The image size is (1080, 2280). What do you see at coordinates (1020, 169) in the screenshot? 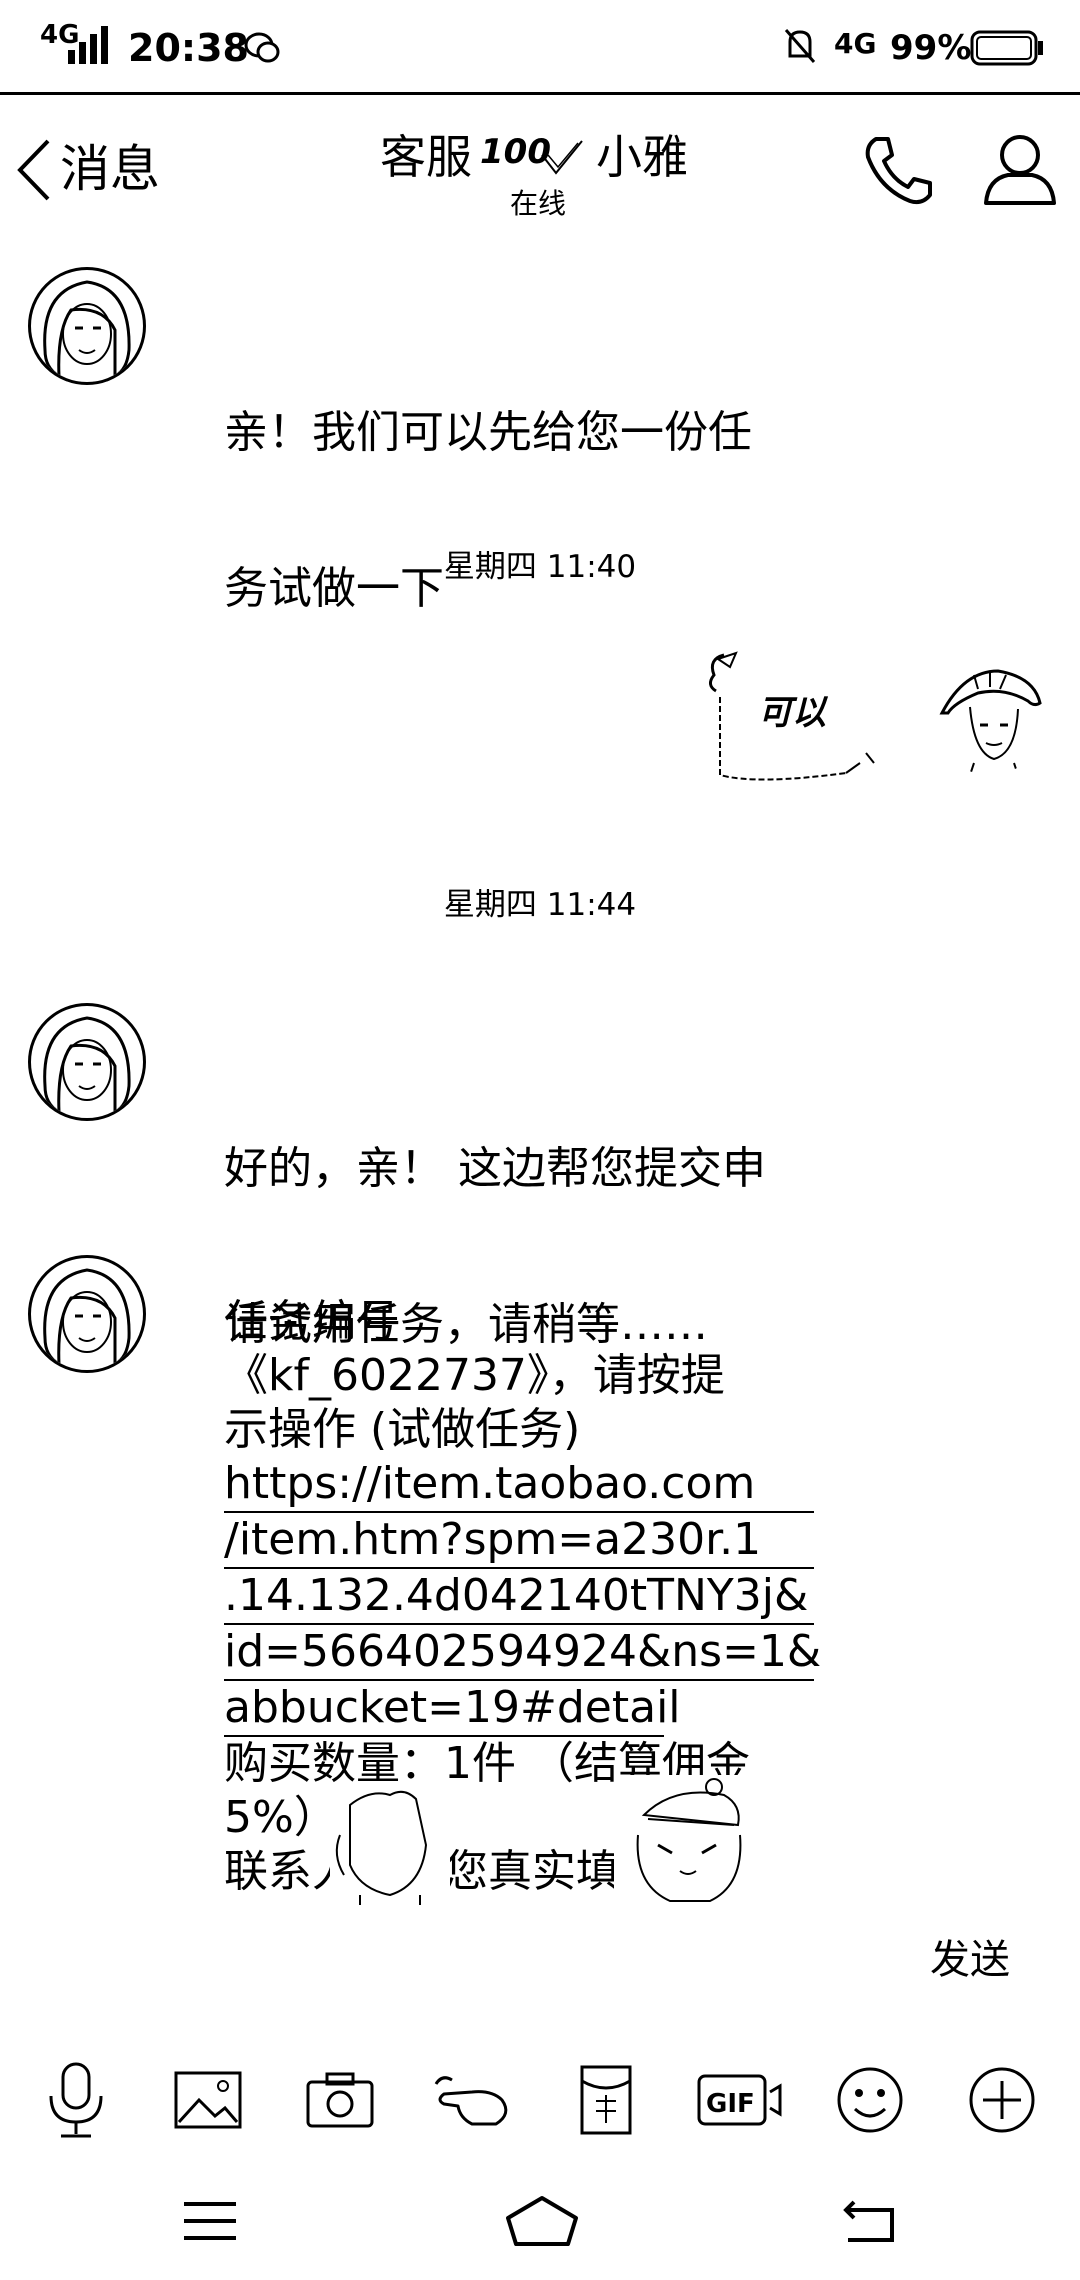
I see `contact-profile-icon` at bounding box center [1020, 169].